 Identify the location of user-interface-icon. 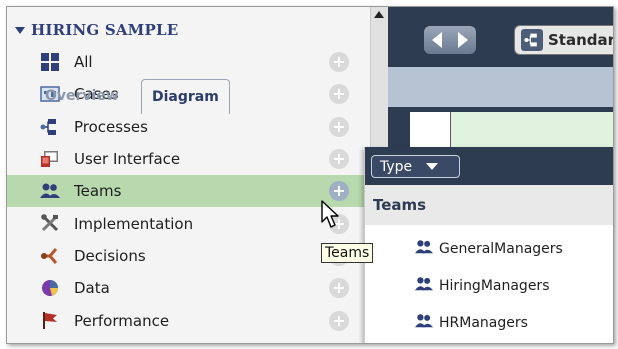
(50, 159).